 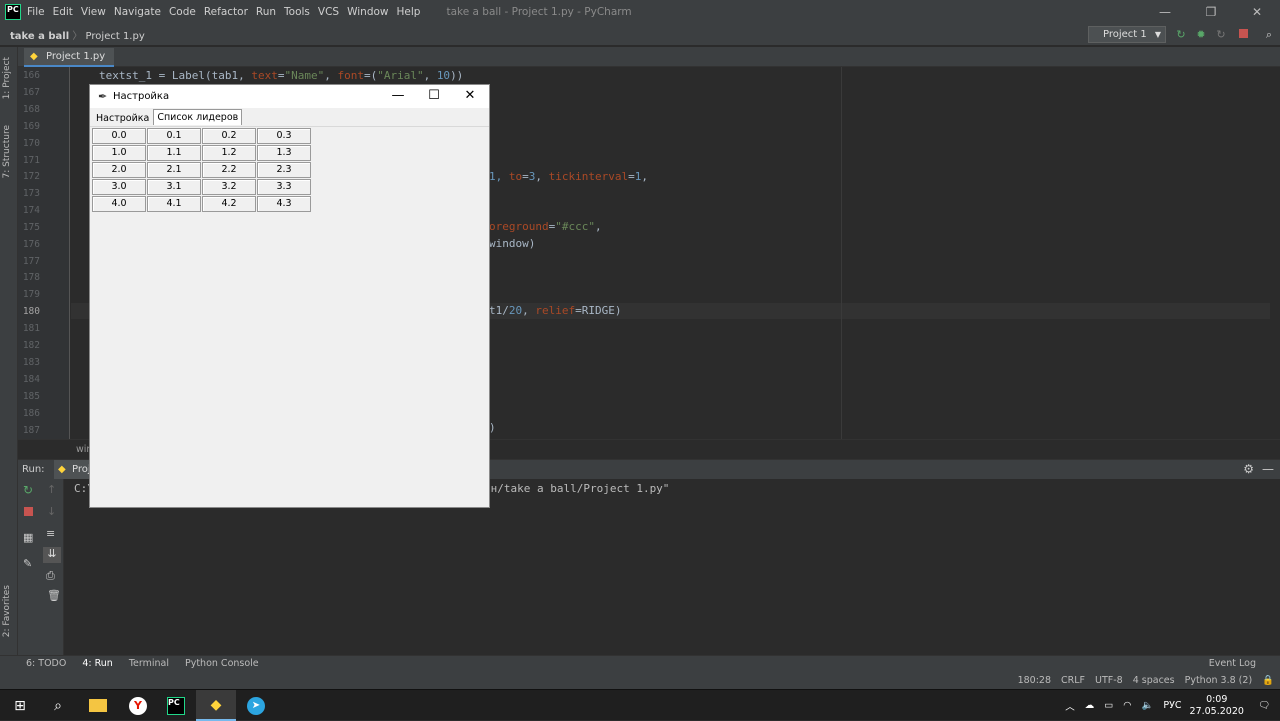 What do you see at coordinates (31, 413) in the screenshot?
I see `line-number: 186` at bounding box center [31, 413].